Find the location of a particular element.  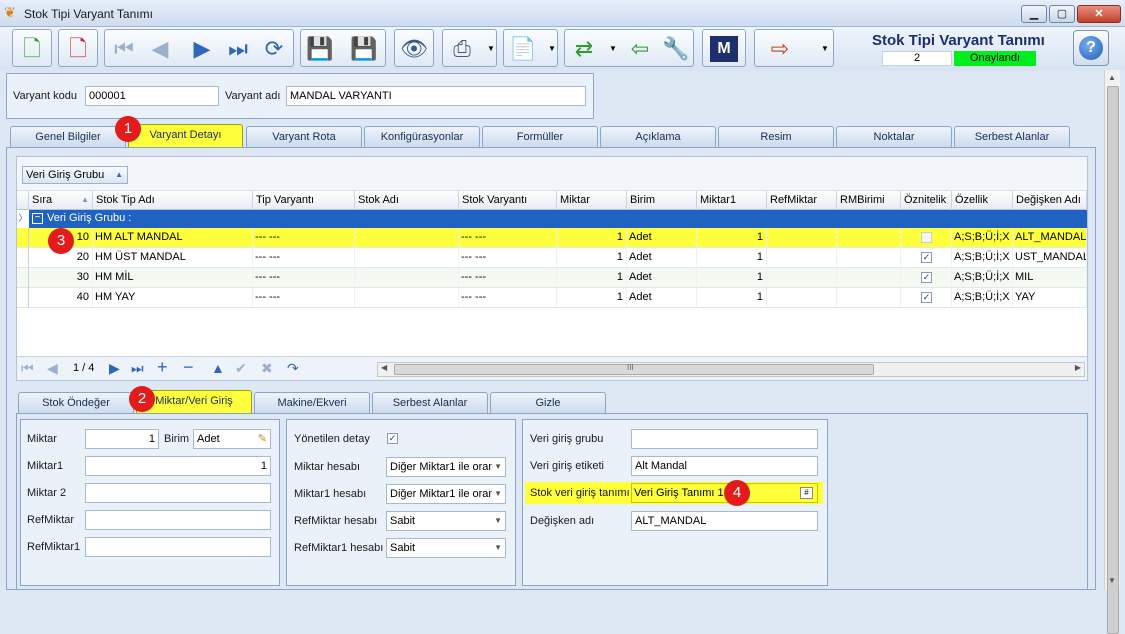

refmiktar1-hesabi-select: Sabit ▼ is located at coordinates (446, 548).